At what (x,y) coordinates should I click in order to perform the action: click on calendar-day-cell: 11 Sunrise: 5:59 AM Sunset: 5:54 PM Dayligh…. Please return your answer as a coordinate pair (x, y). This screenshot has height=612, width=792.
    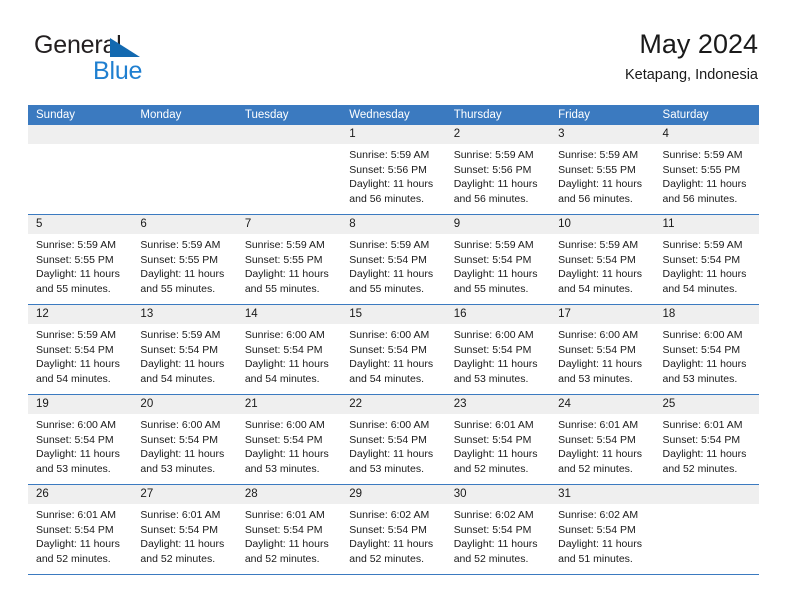
    Looking at the image, I should click on (706, 259).